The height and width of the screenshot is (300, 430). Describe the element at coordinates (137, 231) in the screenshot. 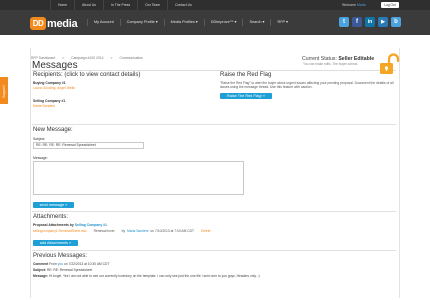

I see `attachment-uploader-link: Maria Sanders` at that location.